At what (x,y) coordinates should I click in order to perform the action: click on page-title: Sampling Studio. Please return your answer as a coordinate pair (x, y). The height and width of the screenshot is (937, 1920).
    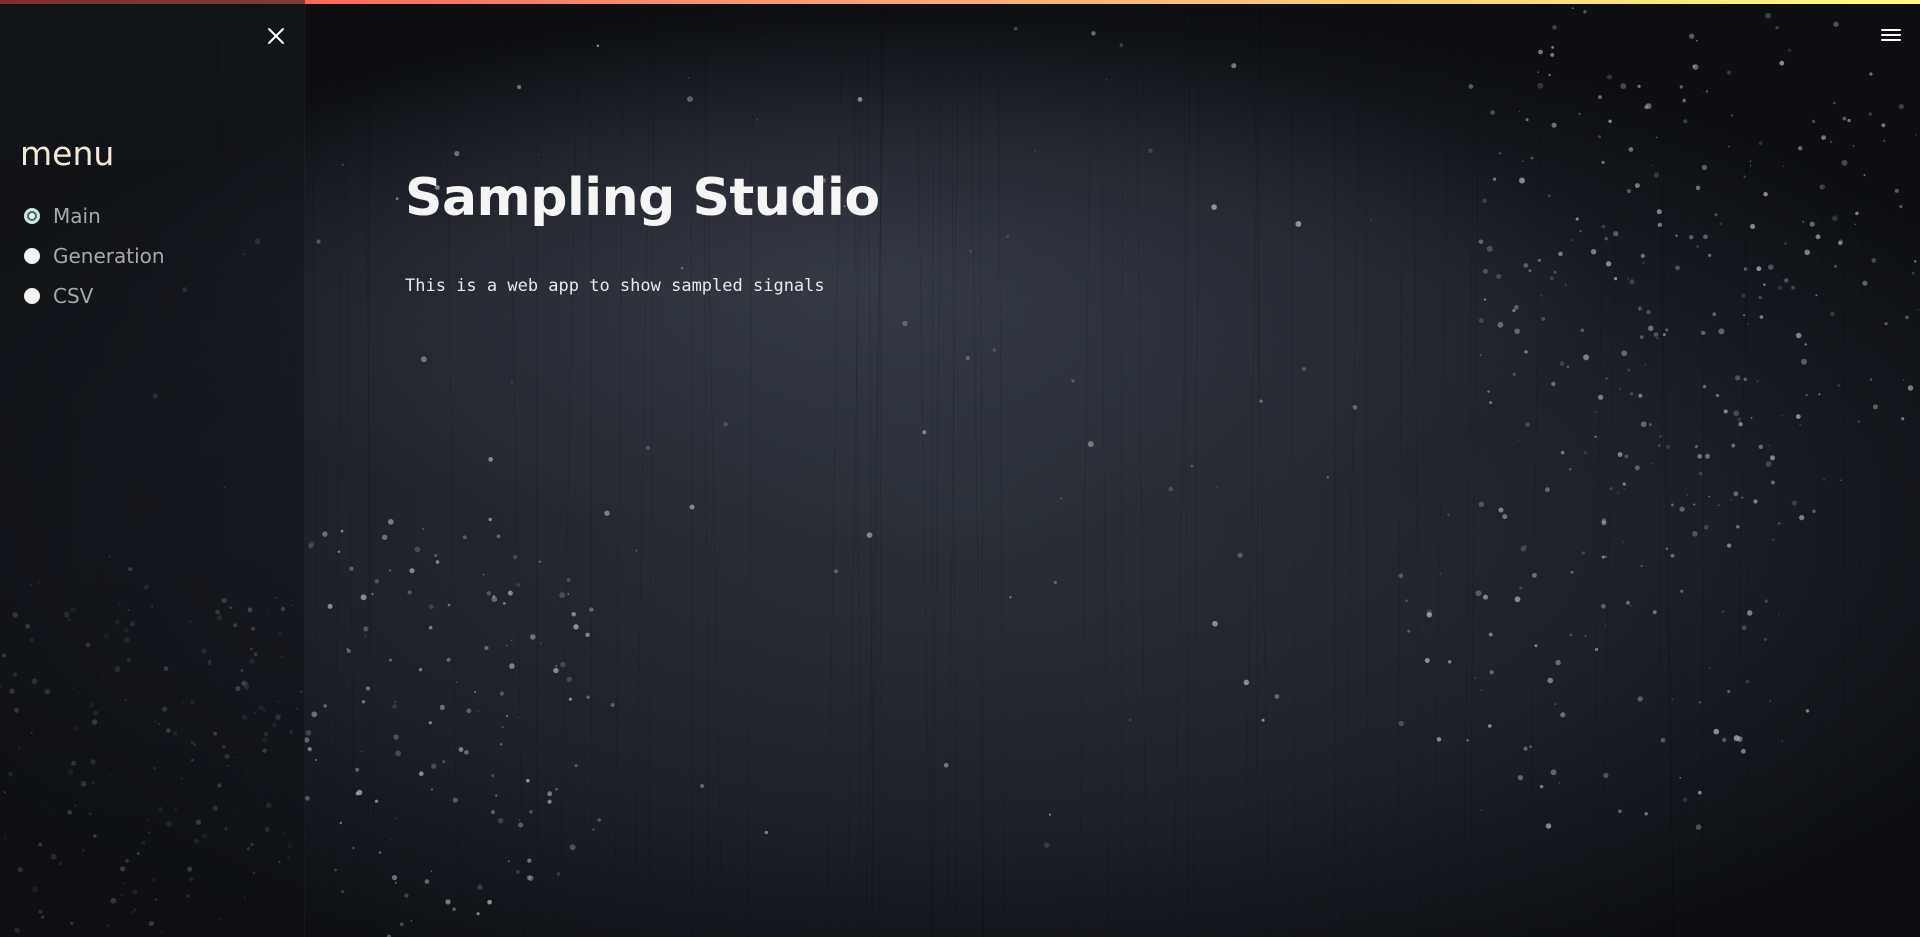
    Looking at the image, I should click on (642, 198).